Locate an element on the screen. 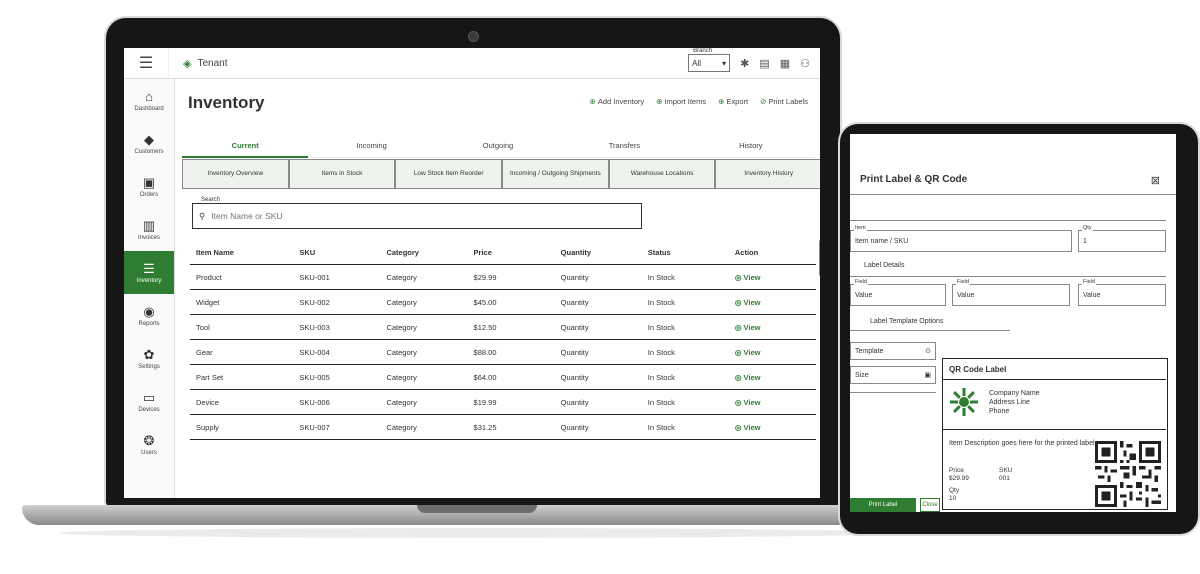 The width and height of the screenshot is (1200, 574). sidebar-item-settings: ✿ Settings is located at coordinates (149, 358).